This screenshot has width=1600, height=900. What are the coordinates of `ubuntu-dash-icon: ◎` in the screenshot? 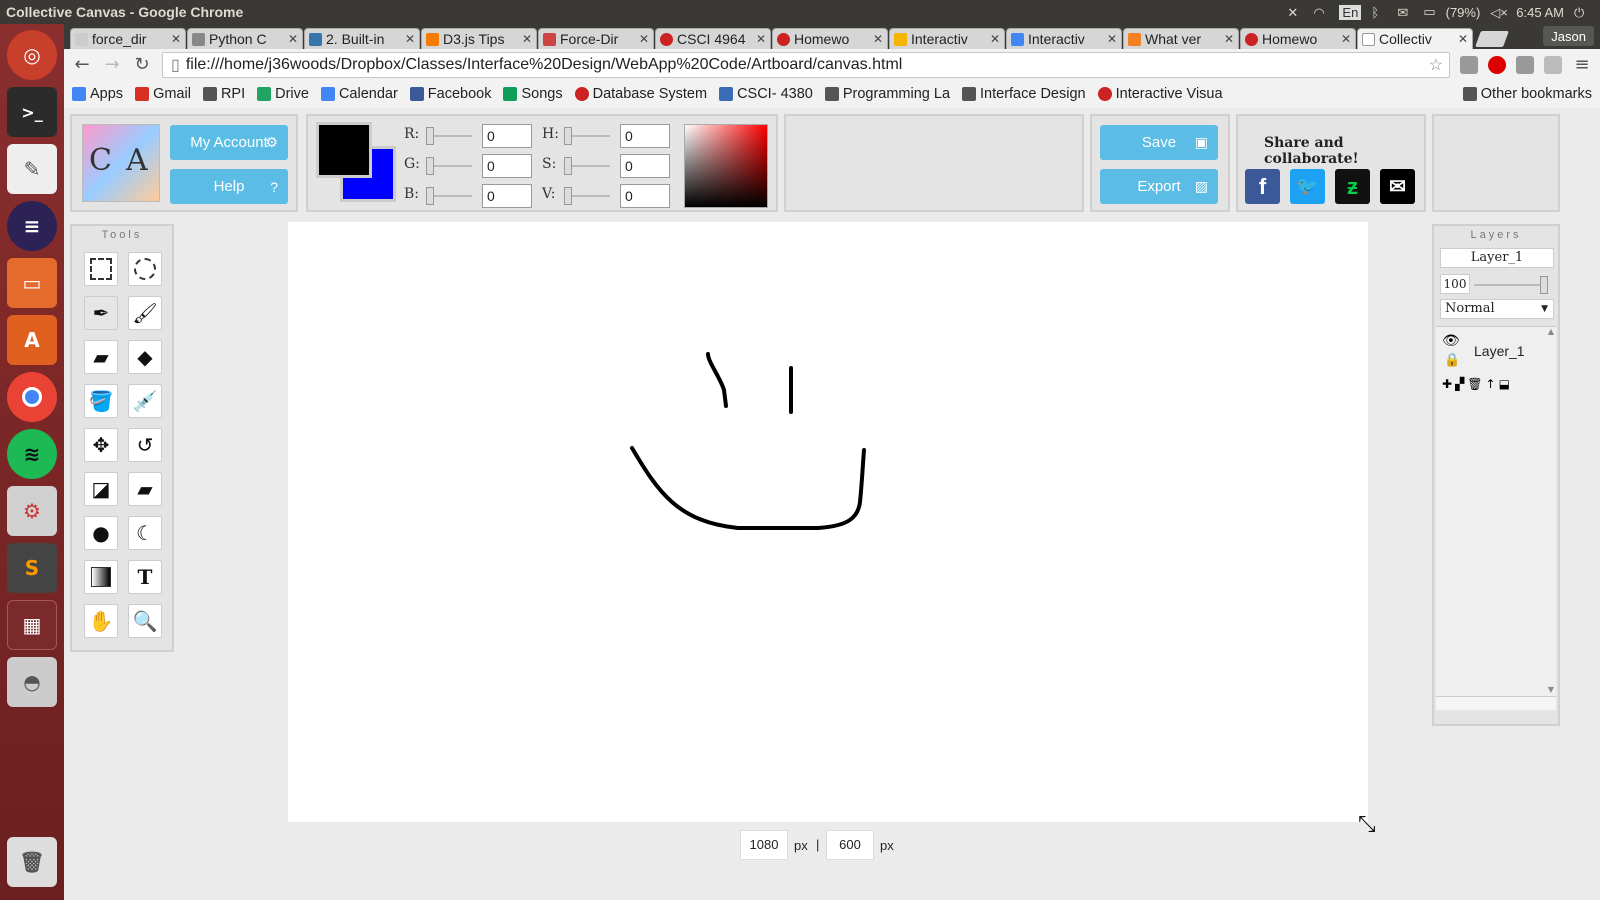 It's located at (32, 55).